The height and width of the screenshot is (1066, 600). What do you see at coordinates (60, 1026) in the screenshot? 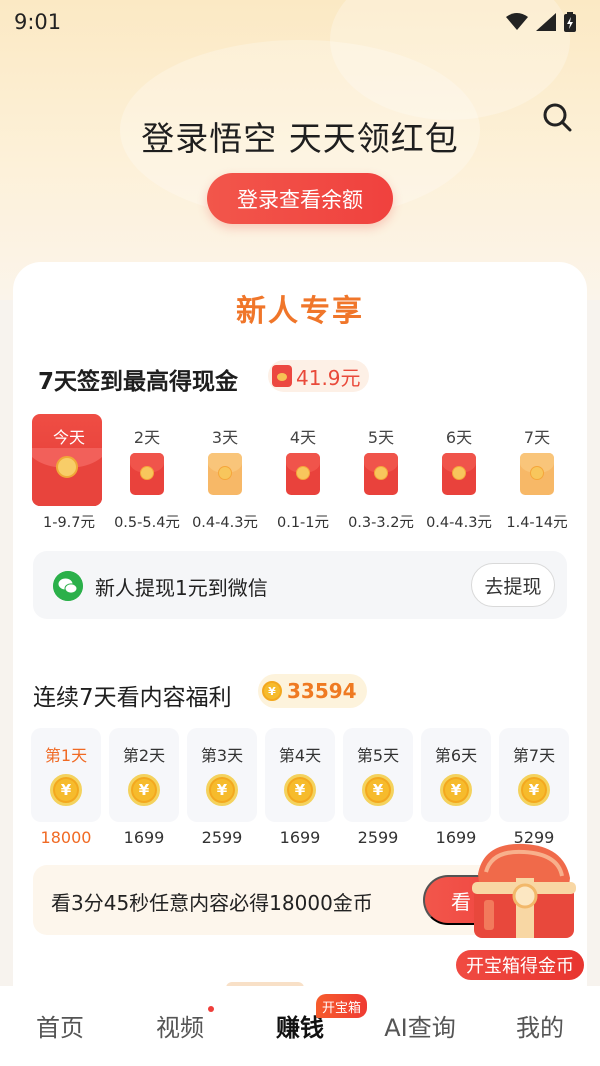
I see `tab-home: 首页` at bounding box center [60, 1026].